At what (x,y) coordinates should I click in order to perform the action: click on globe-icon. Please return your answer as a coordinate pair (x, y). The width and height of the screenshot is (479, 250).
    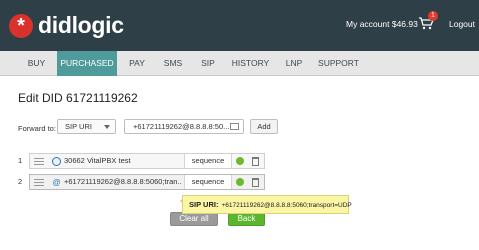
    Looking at the image, I should click on (56, 161).